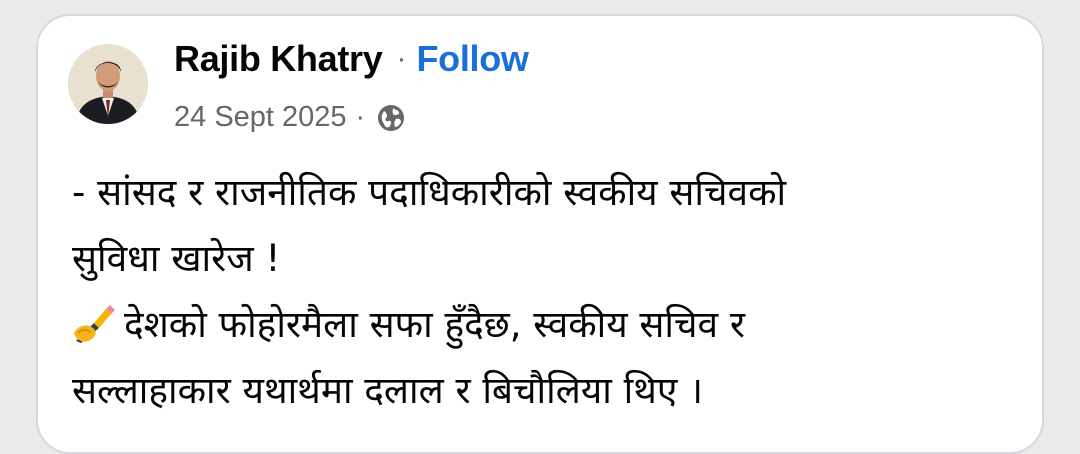  I want to click on author-row: Rajib Khatry · Follow, so click(351, 59).